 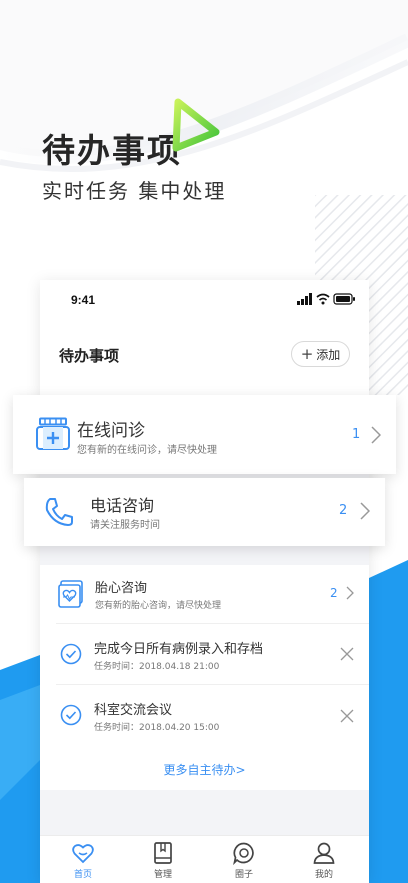 I want to click on tab-bar: 首页 管理 圈子 我的, so click(x=204, y=859).